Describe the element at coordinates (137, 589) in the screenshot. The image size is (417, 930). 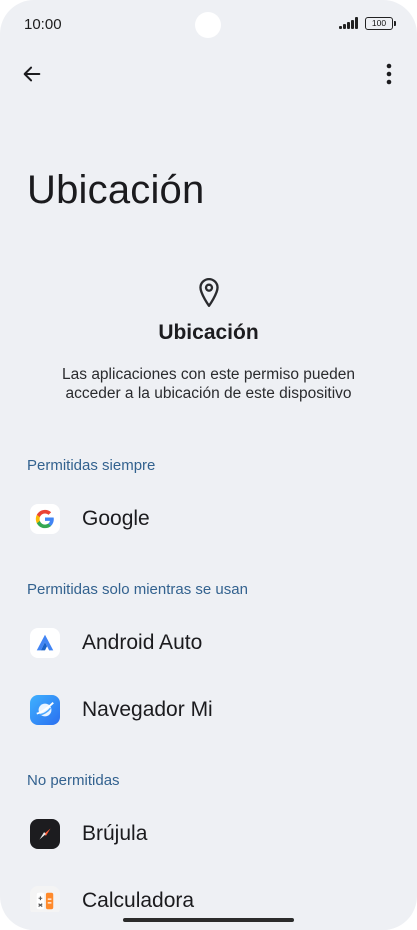
I see `group-label-while-in-use: Permitidas solo mientras se usan` at that location.